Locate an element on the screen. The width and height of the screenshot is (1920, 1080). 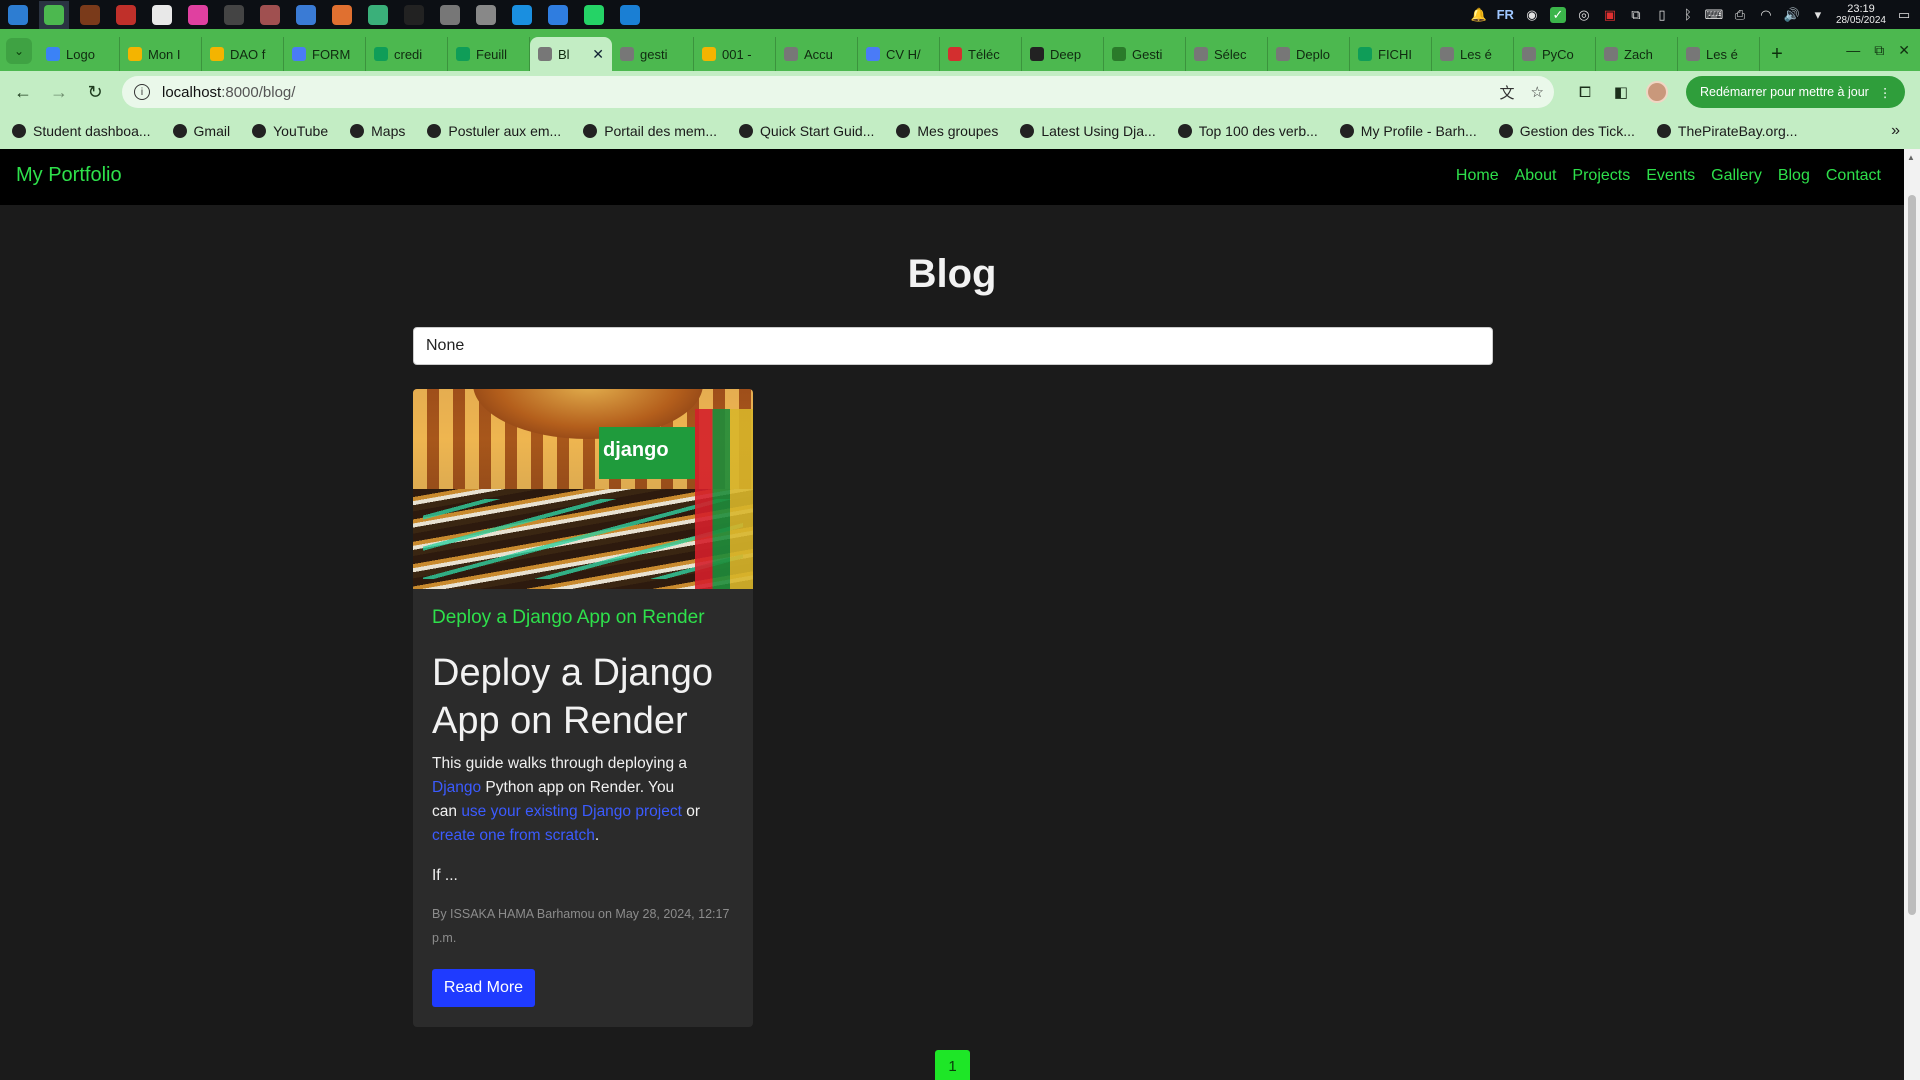
nav-link-projects: Projects is located at coordinates (1601, 176).